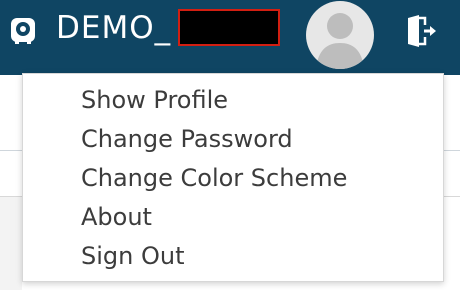  I want to click on logout-door-icon, so click(422, 31).